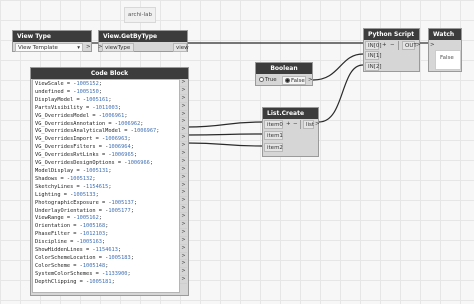 This screenshot has width=474, height=304. What do you see at coordinates (273, 147) in the screenshot?
I see `input-port-item2: item2` at bounding box center [273, 147].